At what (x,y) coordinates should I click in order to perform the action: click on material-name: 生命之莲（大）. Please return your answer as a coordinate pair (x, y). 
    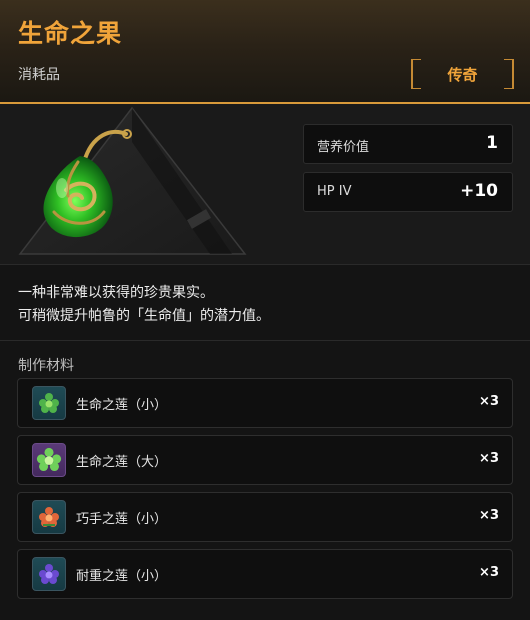
    Looking at the image, I should click on (122, 462).